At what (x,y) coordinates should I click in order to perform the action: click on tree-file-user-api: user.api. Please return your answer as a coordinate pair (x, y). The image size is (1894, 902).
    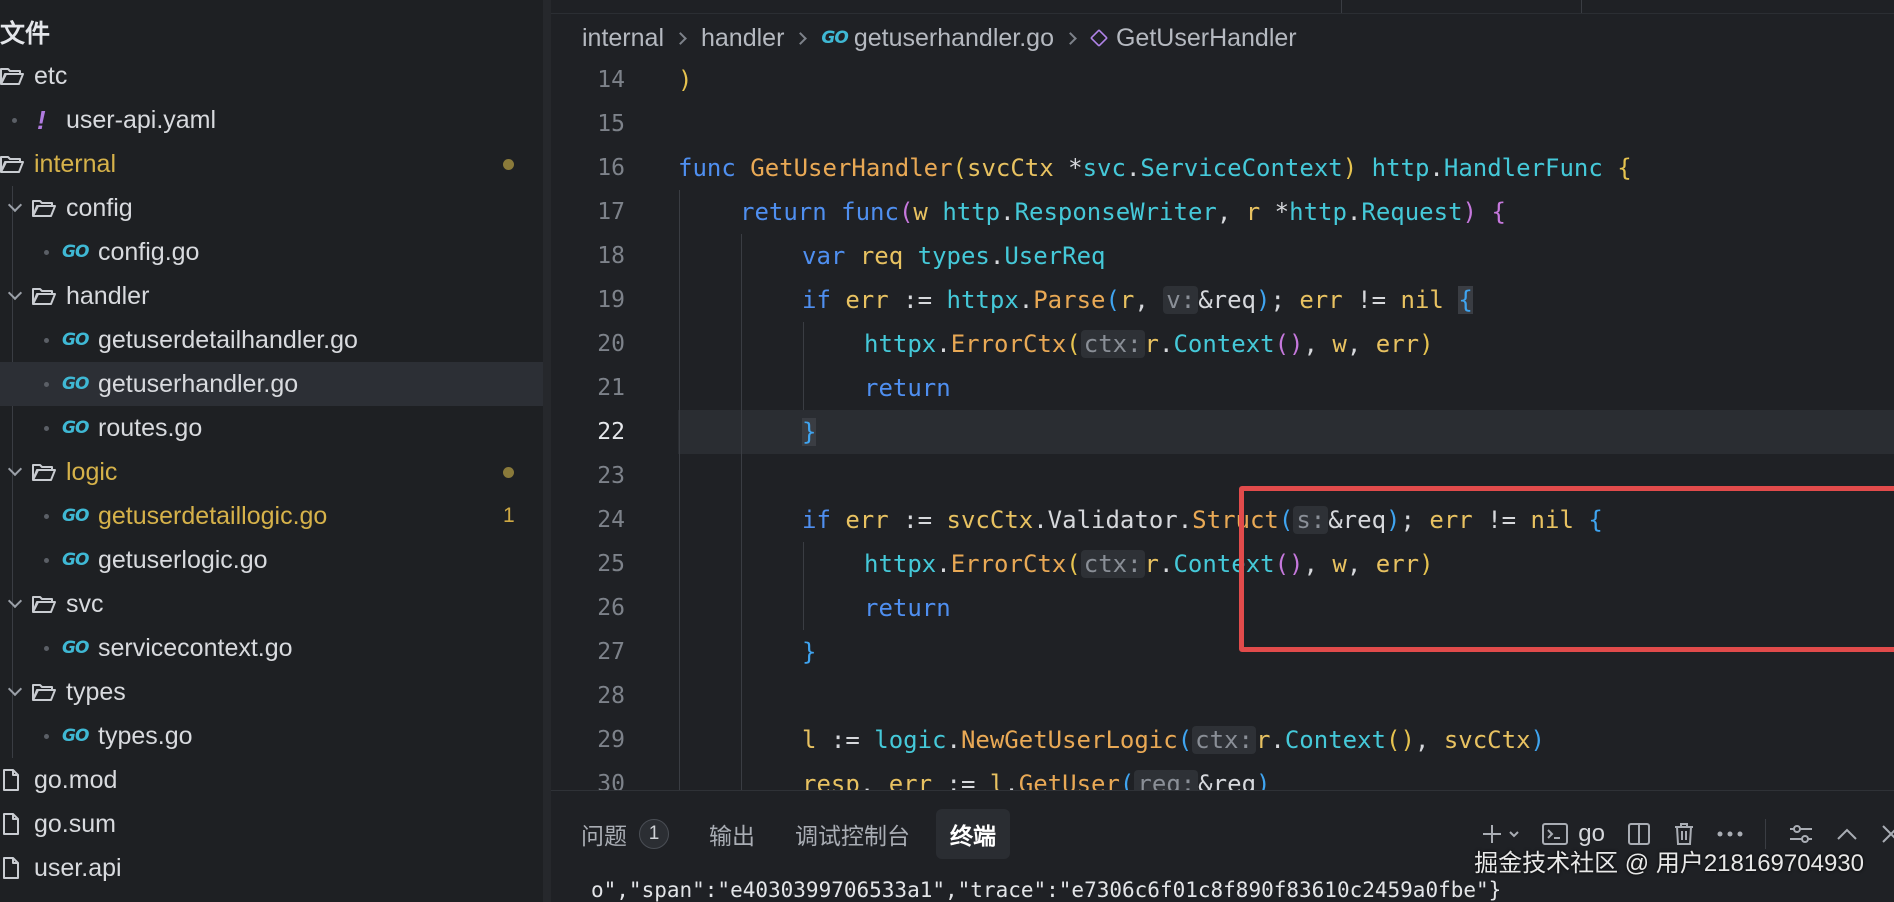
    Looking at the image, I should click on (271, 868).